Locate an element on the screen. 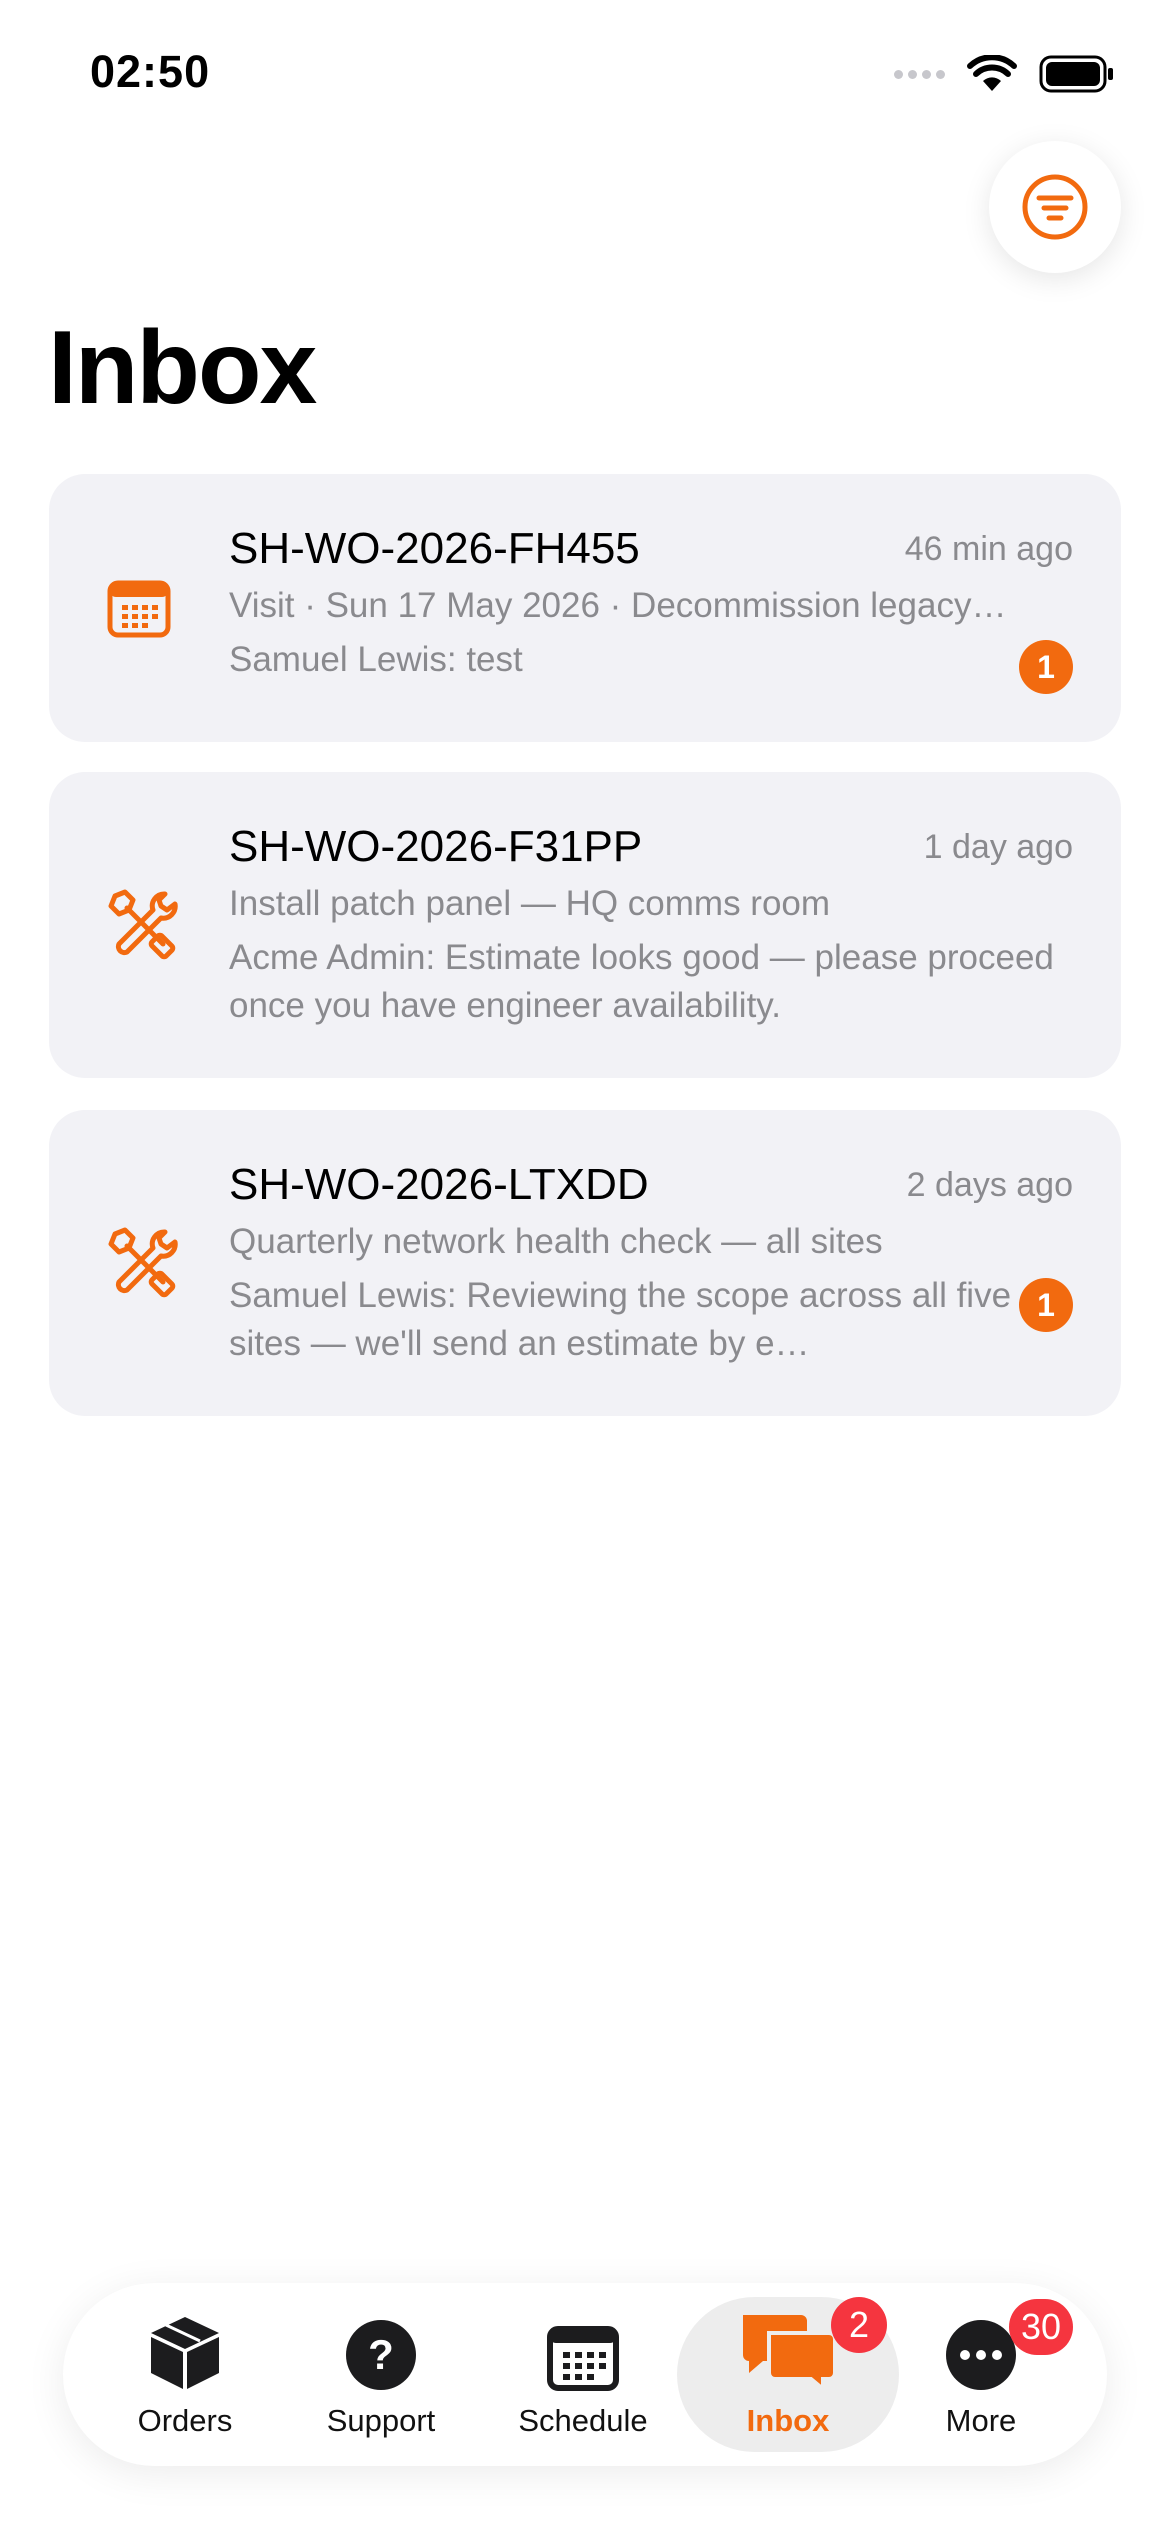 This screenshot has height=2532, width=1170. package-icon is located at coordinates (185, 2352).